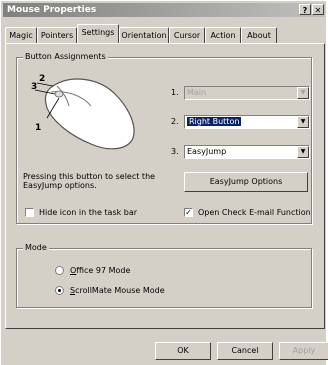 The width and height of the screenshot is (328, 365). I want to click on office97-mode-radio, so click(59, 270).